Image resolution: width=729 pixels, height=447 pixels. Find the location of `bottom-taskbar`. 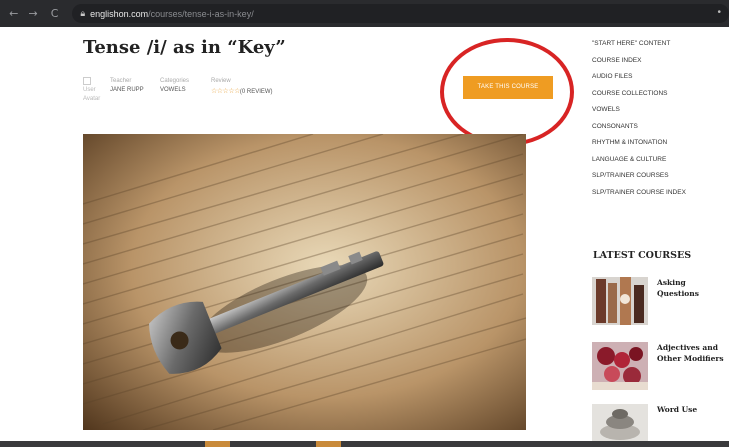

bottom-taskbar is located at coordinates (364, 444).